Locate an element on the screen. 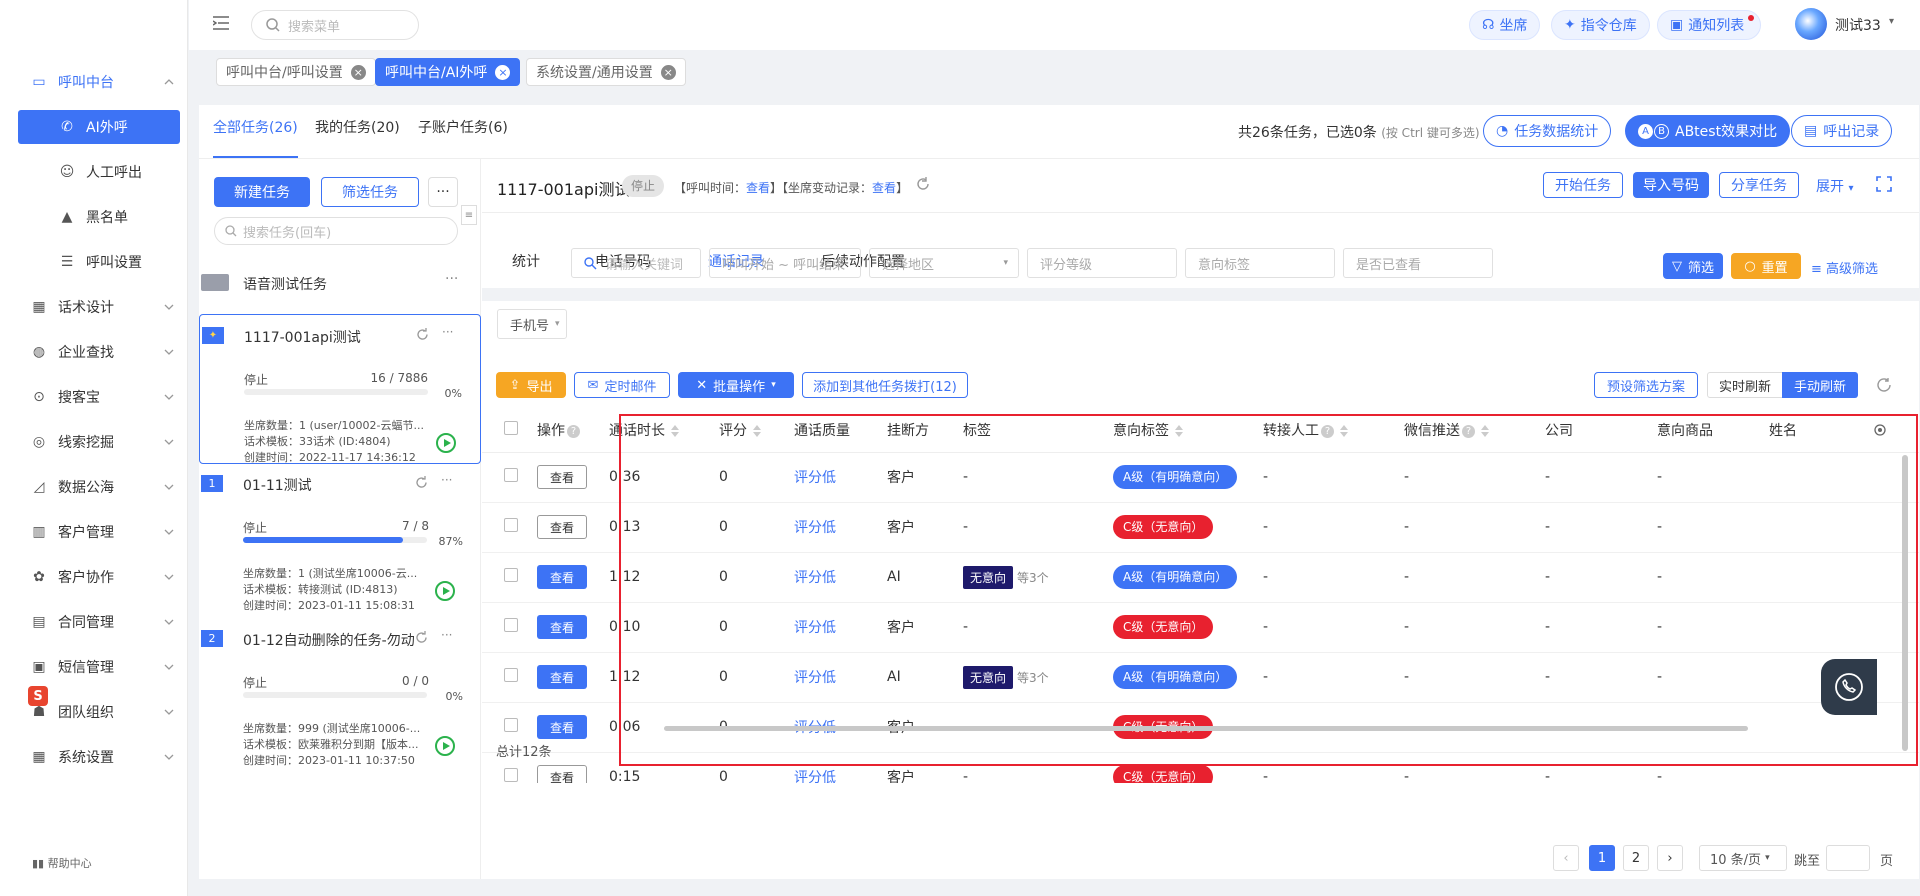 The height and width of the screenshot is (896, 1920). sidebar-item-0: ▭ 呼叫中台 is located at coordinates (99, 82).